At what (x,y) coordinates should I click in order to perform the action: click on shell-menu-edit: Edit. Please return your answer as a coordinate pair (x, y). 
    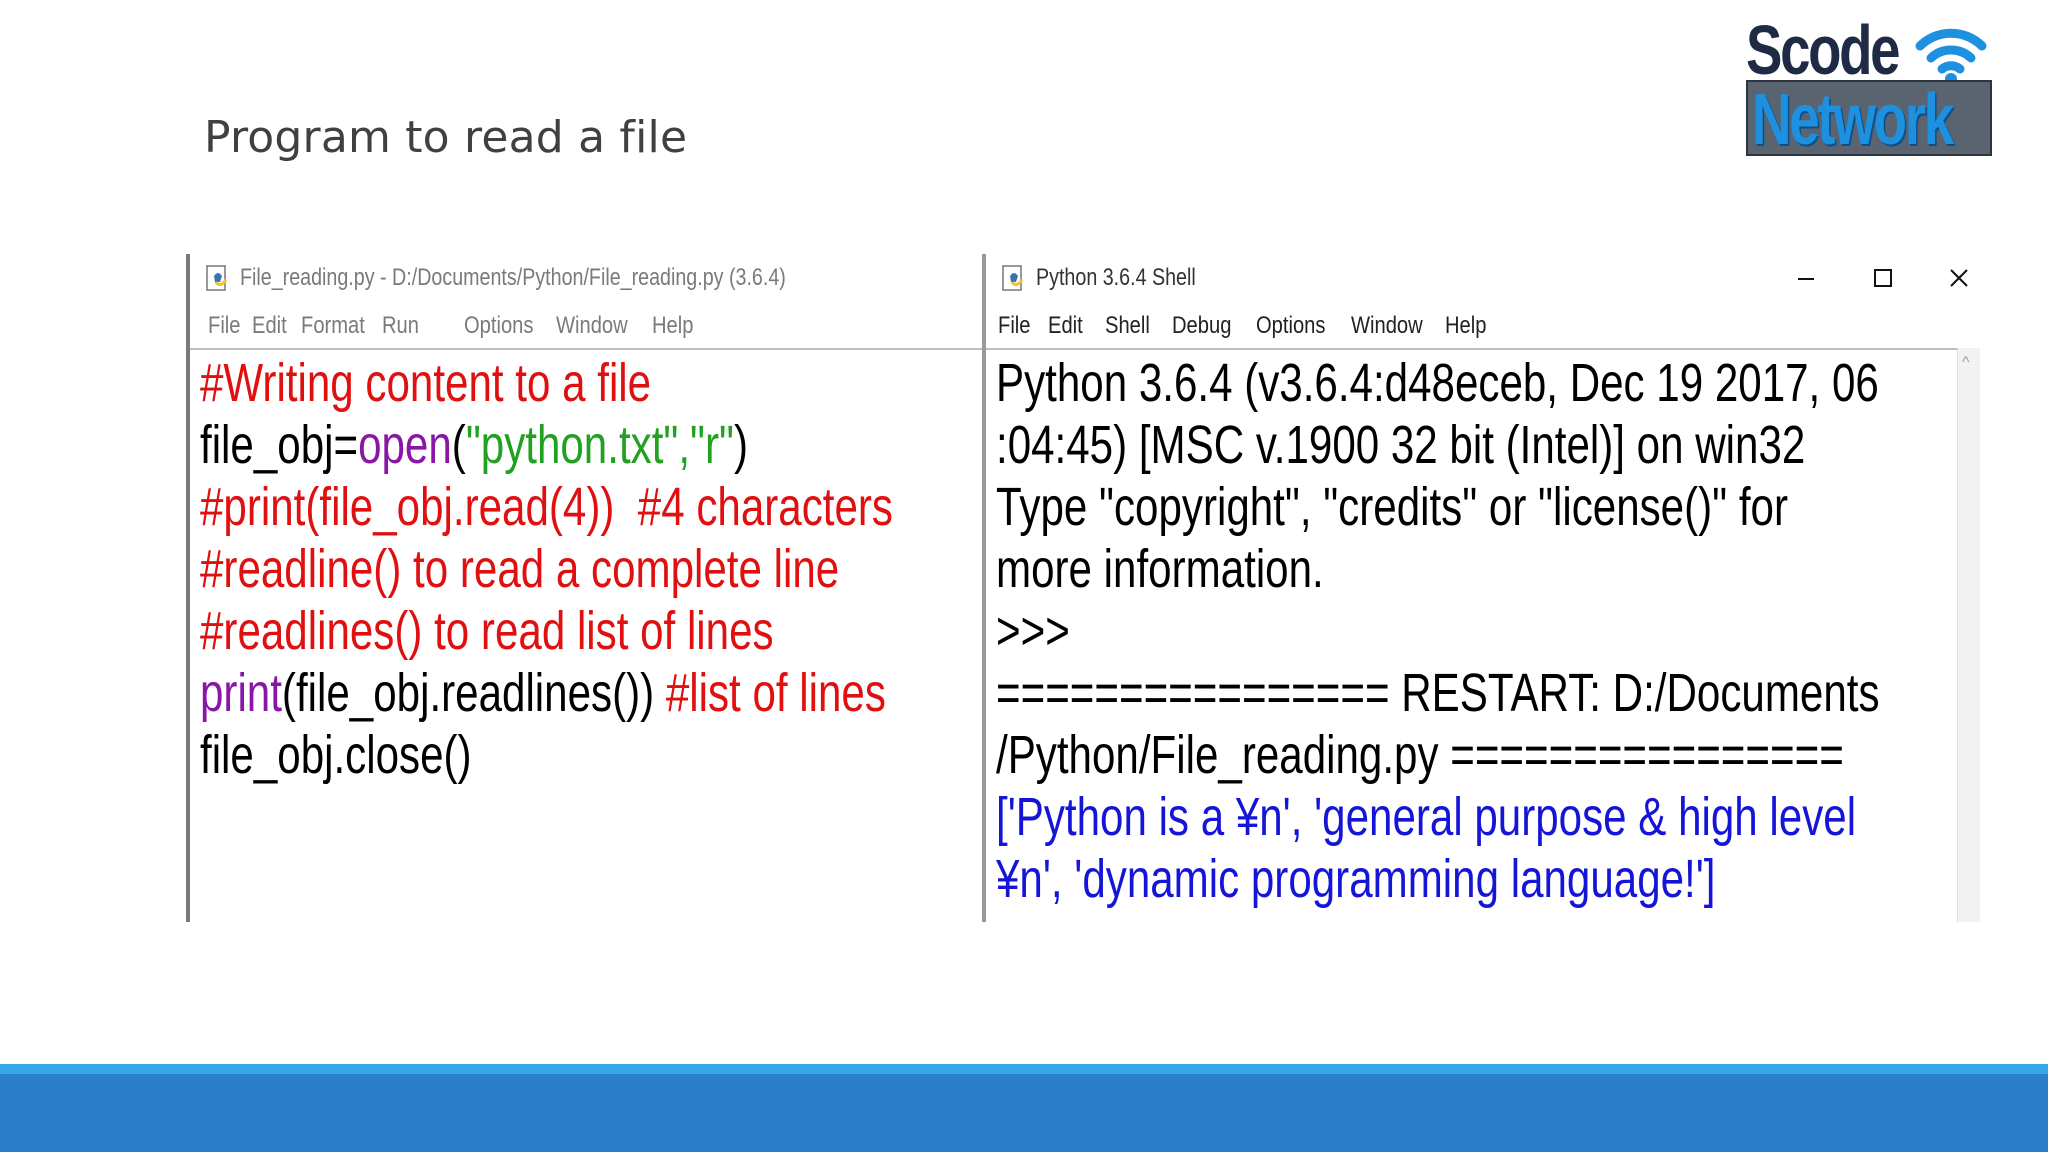
    Looking at the image, I should click on (1065, 326).